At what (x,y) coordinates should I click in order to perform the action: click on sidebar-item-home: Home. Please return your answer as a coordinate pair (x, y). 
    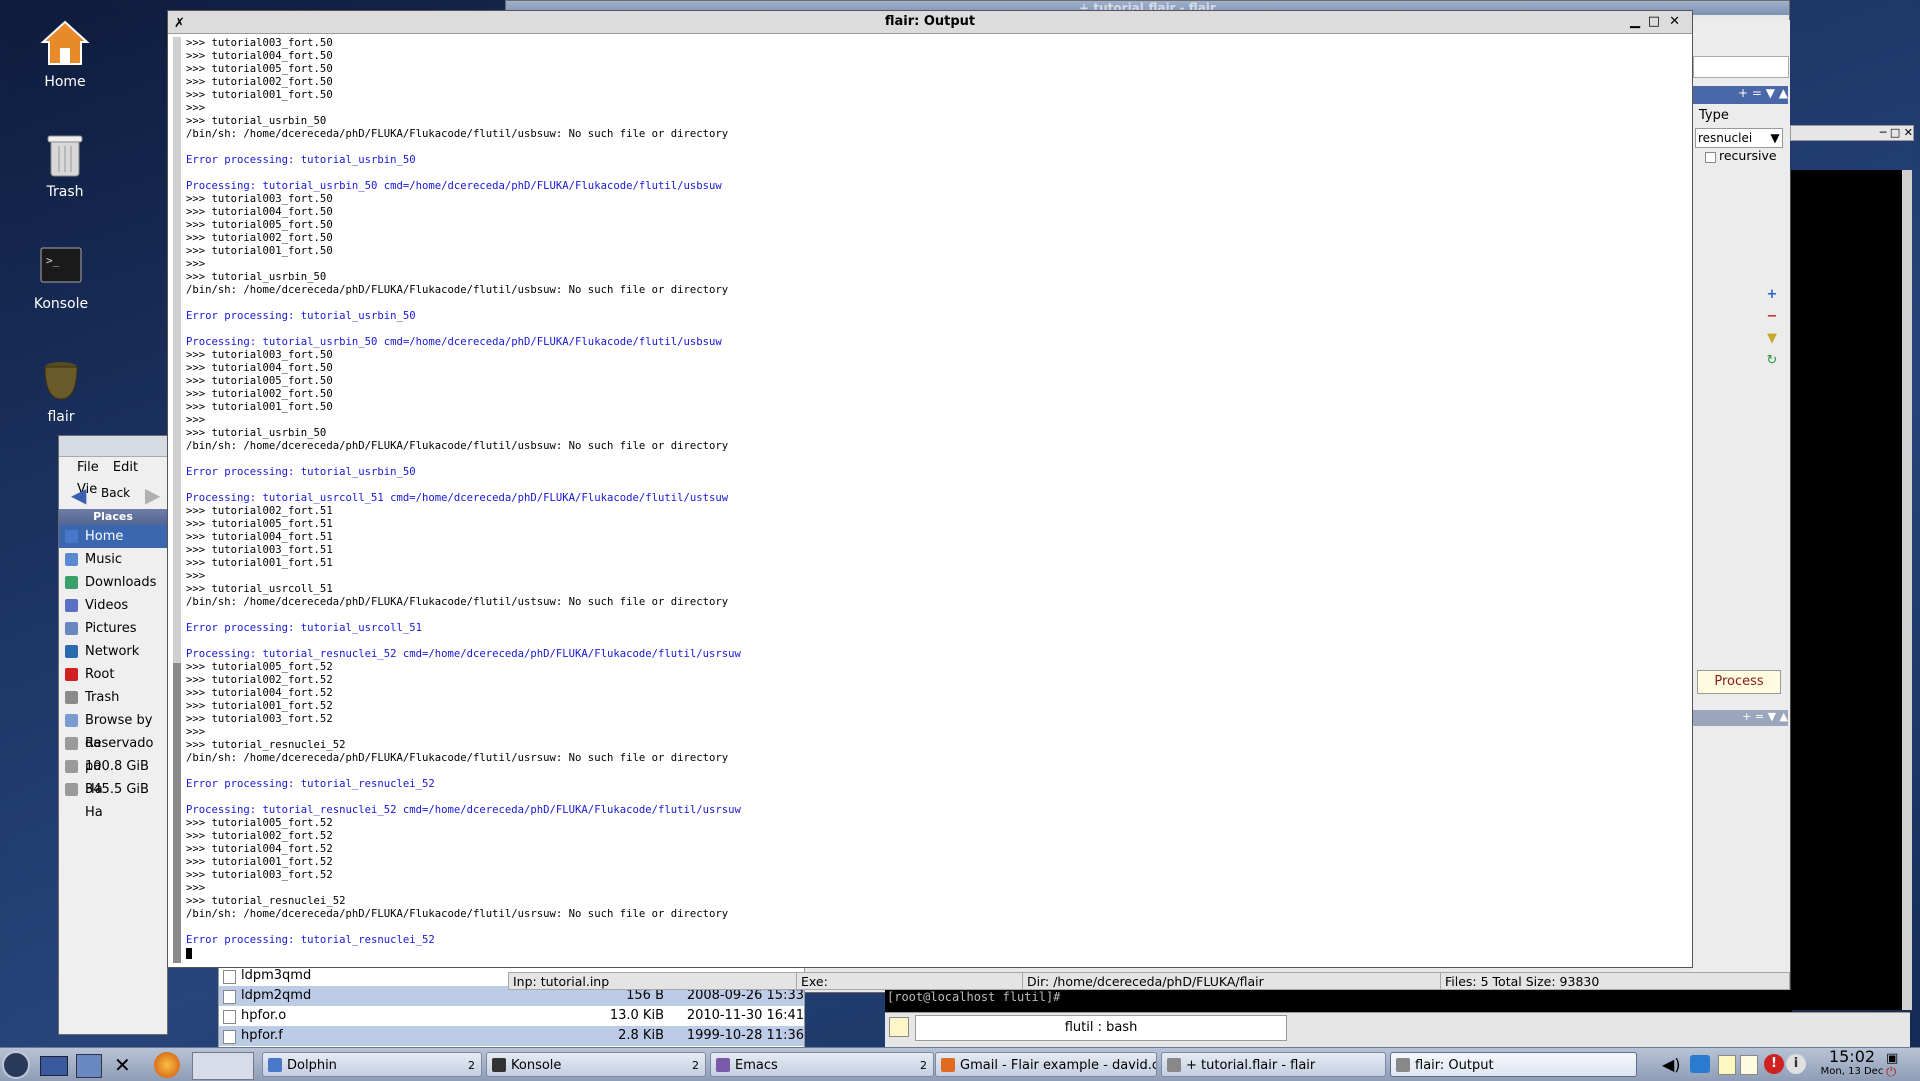
    Looking at the image, I should click on (113, 536).